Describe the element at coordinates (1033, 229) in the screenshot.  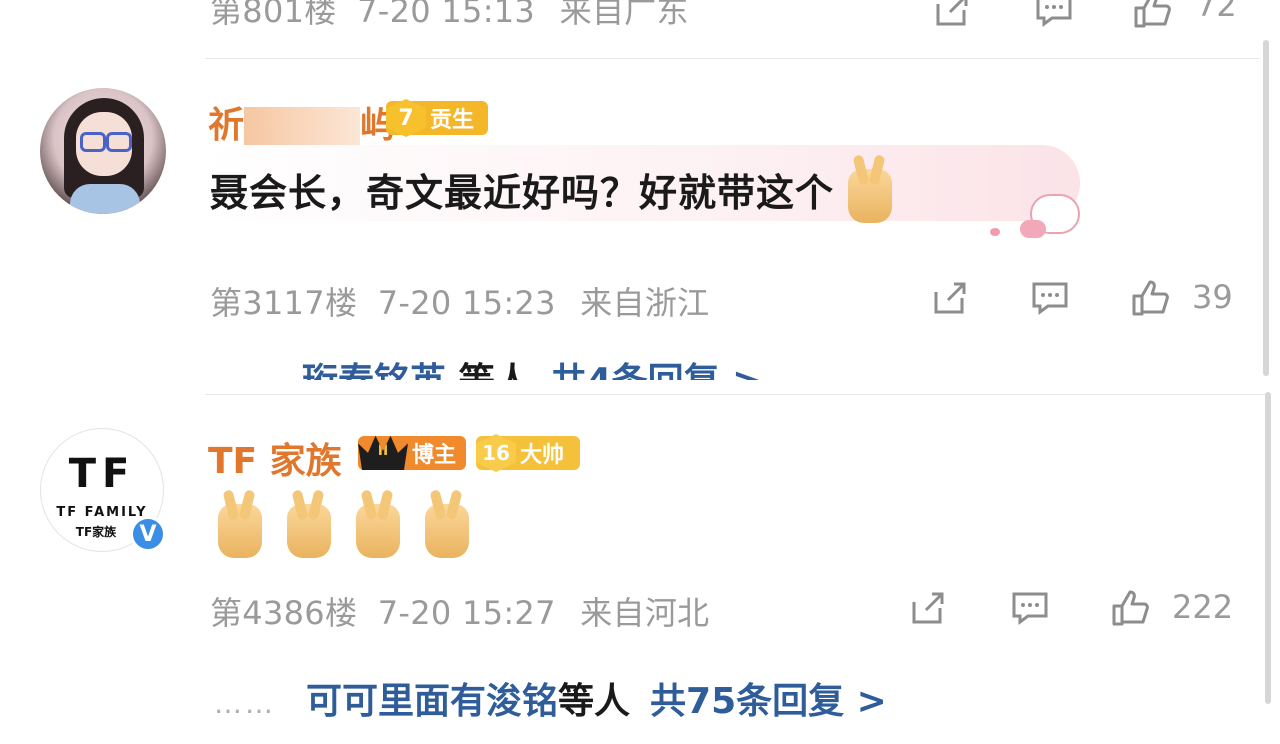
I see `candy` at that location.